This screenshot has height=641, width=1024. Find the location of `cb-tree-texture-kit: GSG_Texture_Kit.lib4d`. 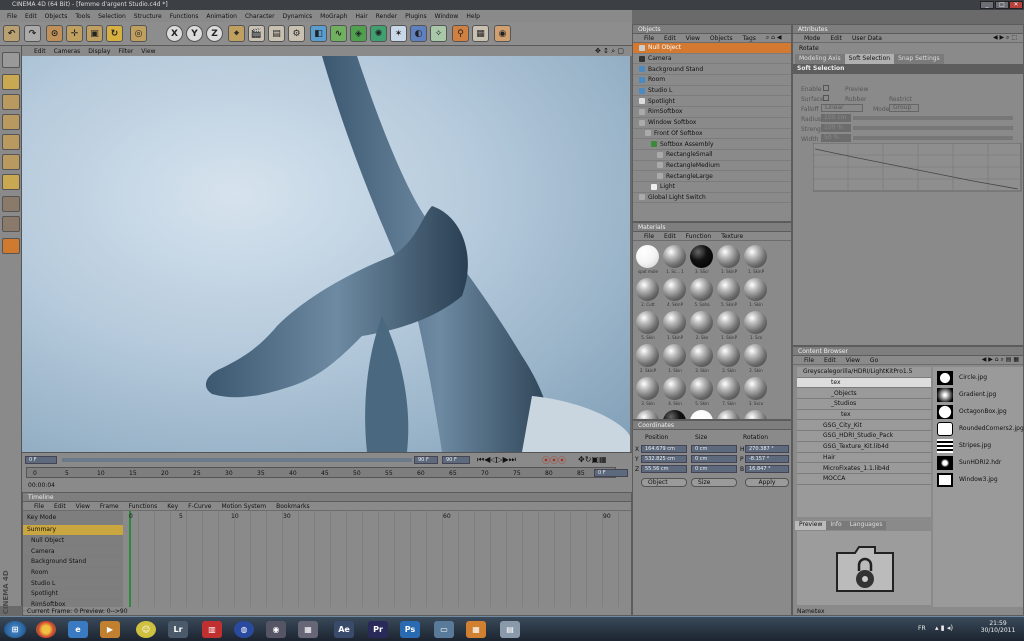

cb-tree-texture-kit: GSG_Texture_Kit.lib4d is located at coordinates (864, 447).